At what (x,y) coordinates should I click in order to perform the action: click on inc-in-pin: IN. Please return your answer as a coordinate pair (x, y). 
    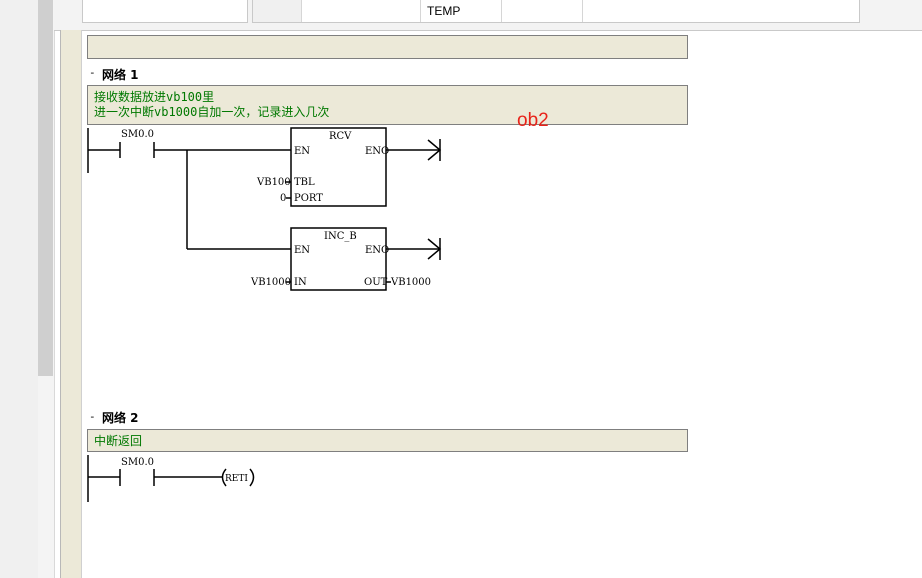
    Looking at the image, I should click on (300, 282).